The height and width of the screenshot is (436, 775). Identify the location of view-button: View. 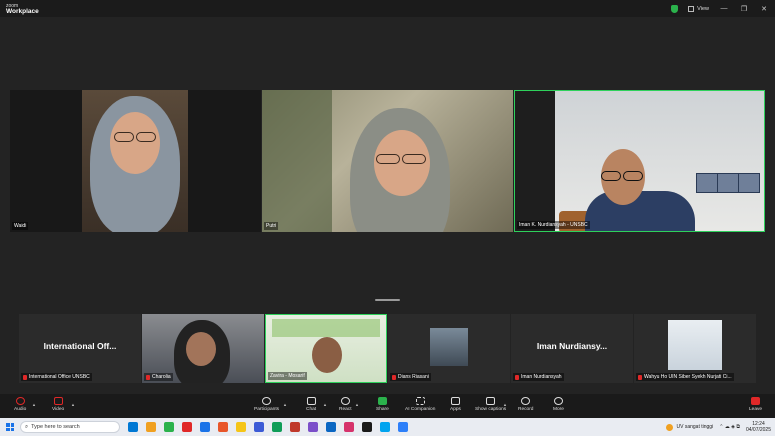
(698, 8).